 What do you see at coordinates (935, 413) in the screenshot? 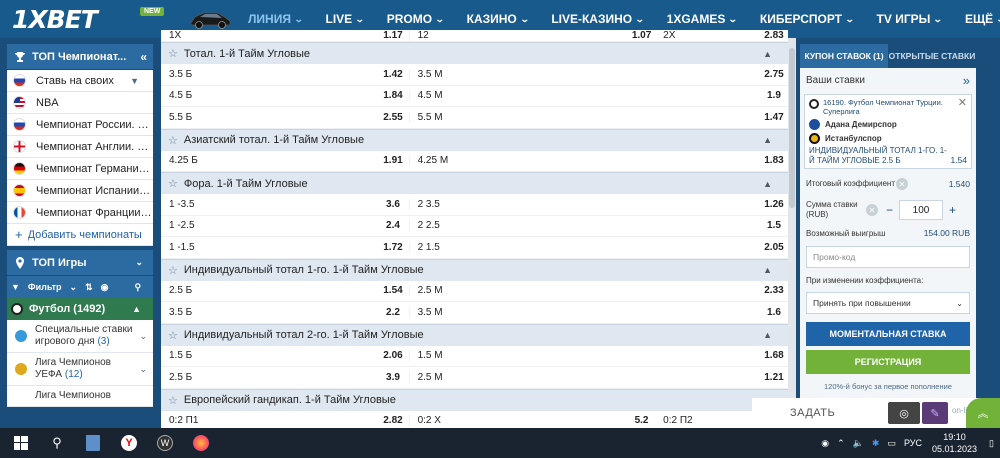
I see `feather-icon: ✎` at bounding box center [935, 413].